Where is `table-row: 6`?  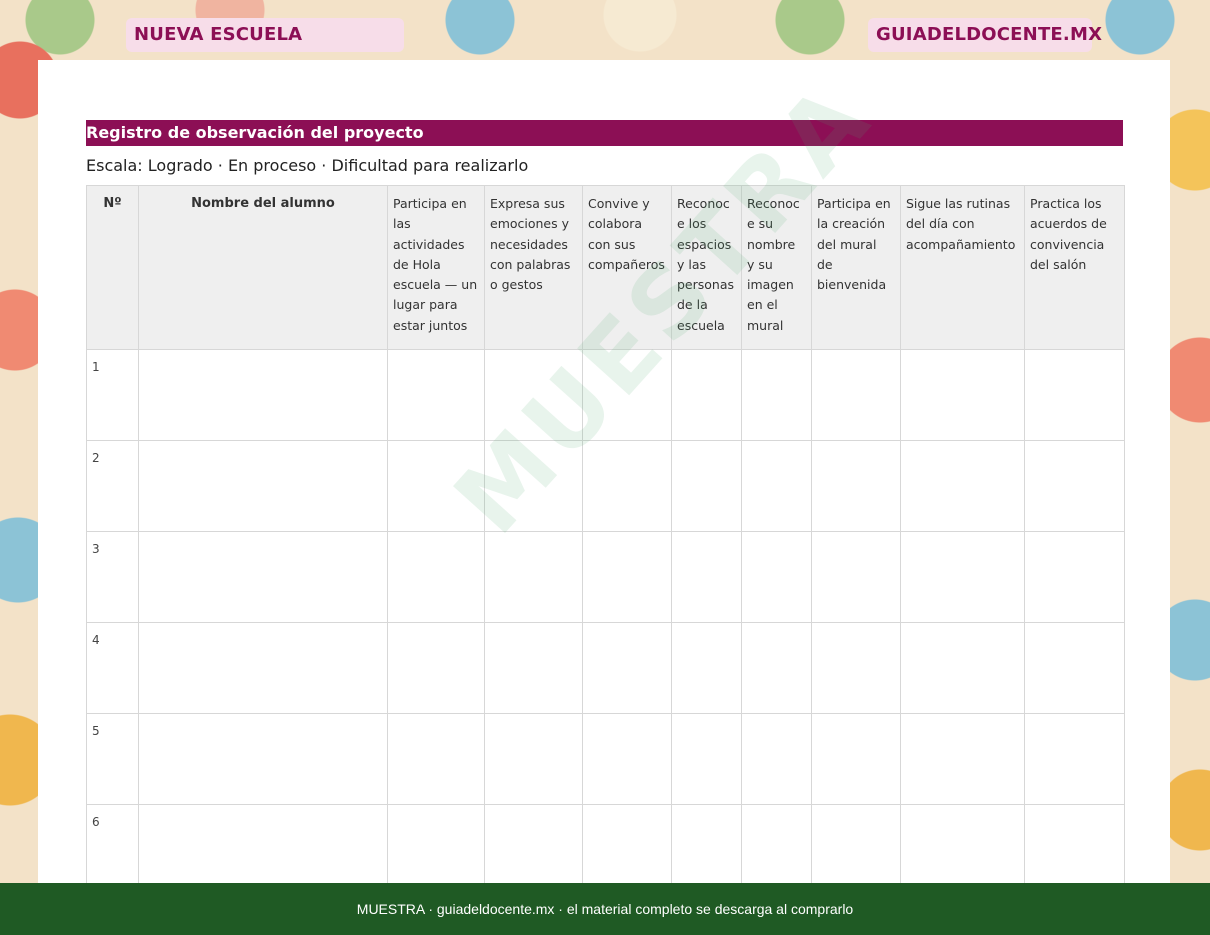
table-row: 6 is located at coordinates (605, 850).